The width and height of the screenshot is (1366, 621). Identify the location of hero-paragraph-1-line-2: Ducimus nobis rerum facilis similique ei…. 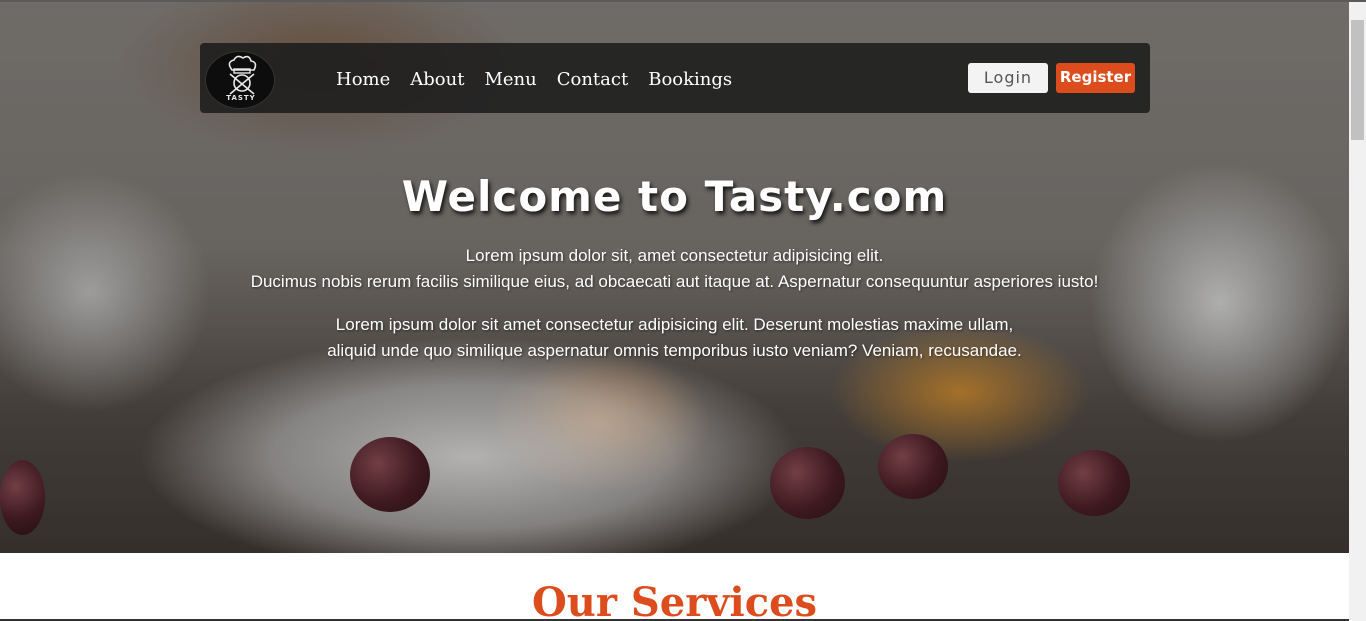
(674, 281).